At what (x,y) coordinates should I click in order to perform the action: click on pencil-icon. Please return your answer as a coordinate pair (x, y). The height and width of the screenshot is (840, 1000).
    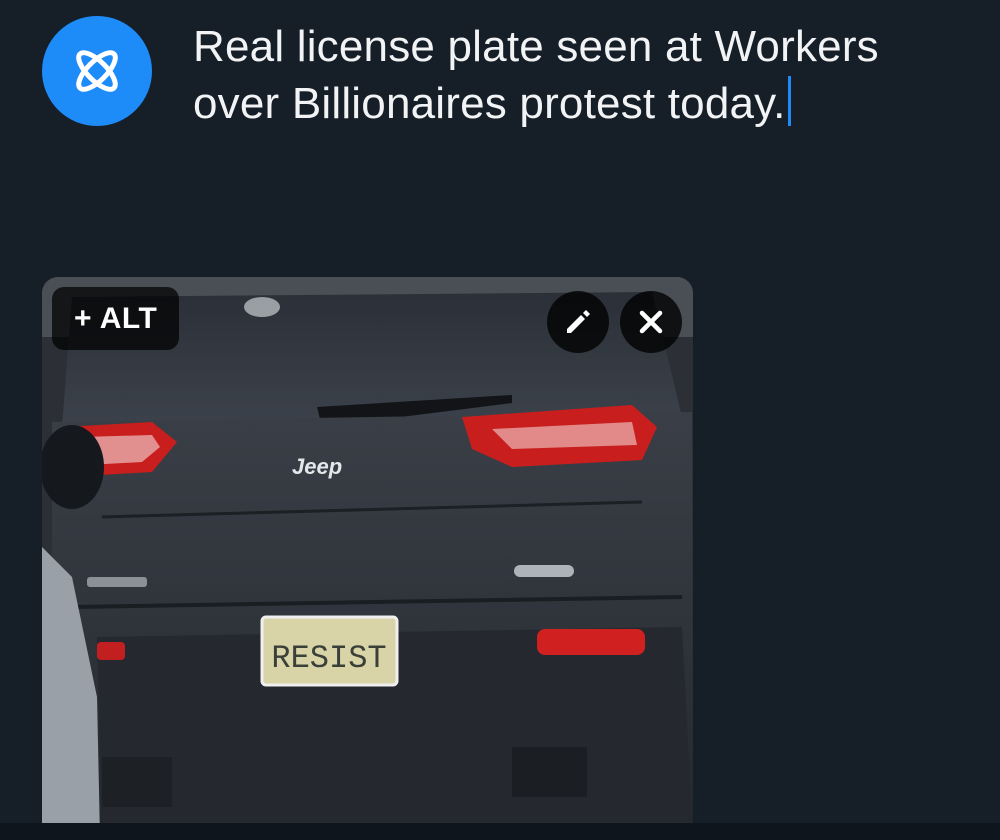
    Looking at the image, I should click on (578, 321).